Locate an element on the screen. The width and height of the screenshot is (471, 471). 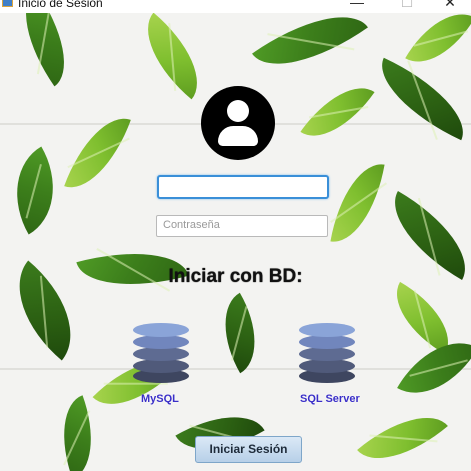
window-title: Inicio de Sesión is located at coordinates (60, 5).